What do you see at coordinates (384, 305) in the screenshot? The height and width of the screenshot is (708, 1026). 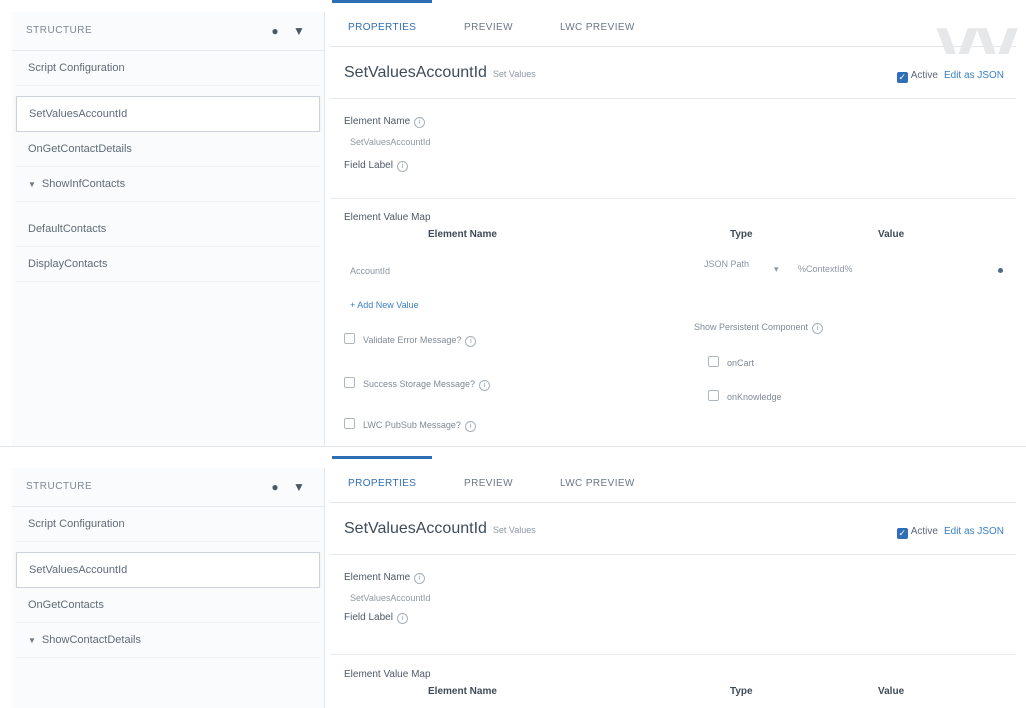 I see `add-new-value-link: + Add New Value` at bounding box center [384, 305].